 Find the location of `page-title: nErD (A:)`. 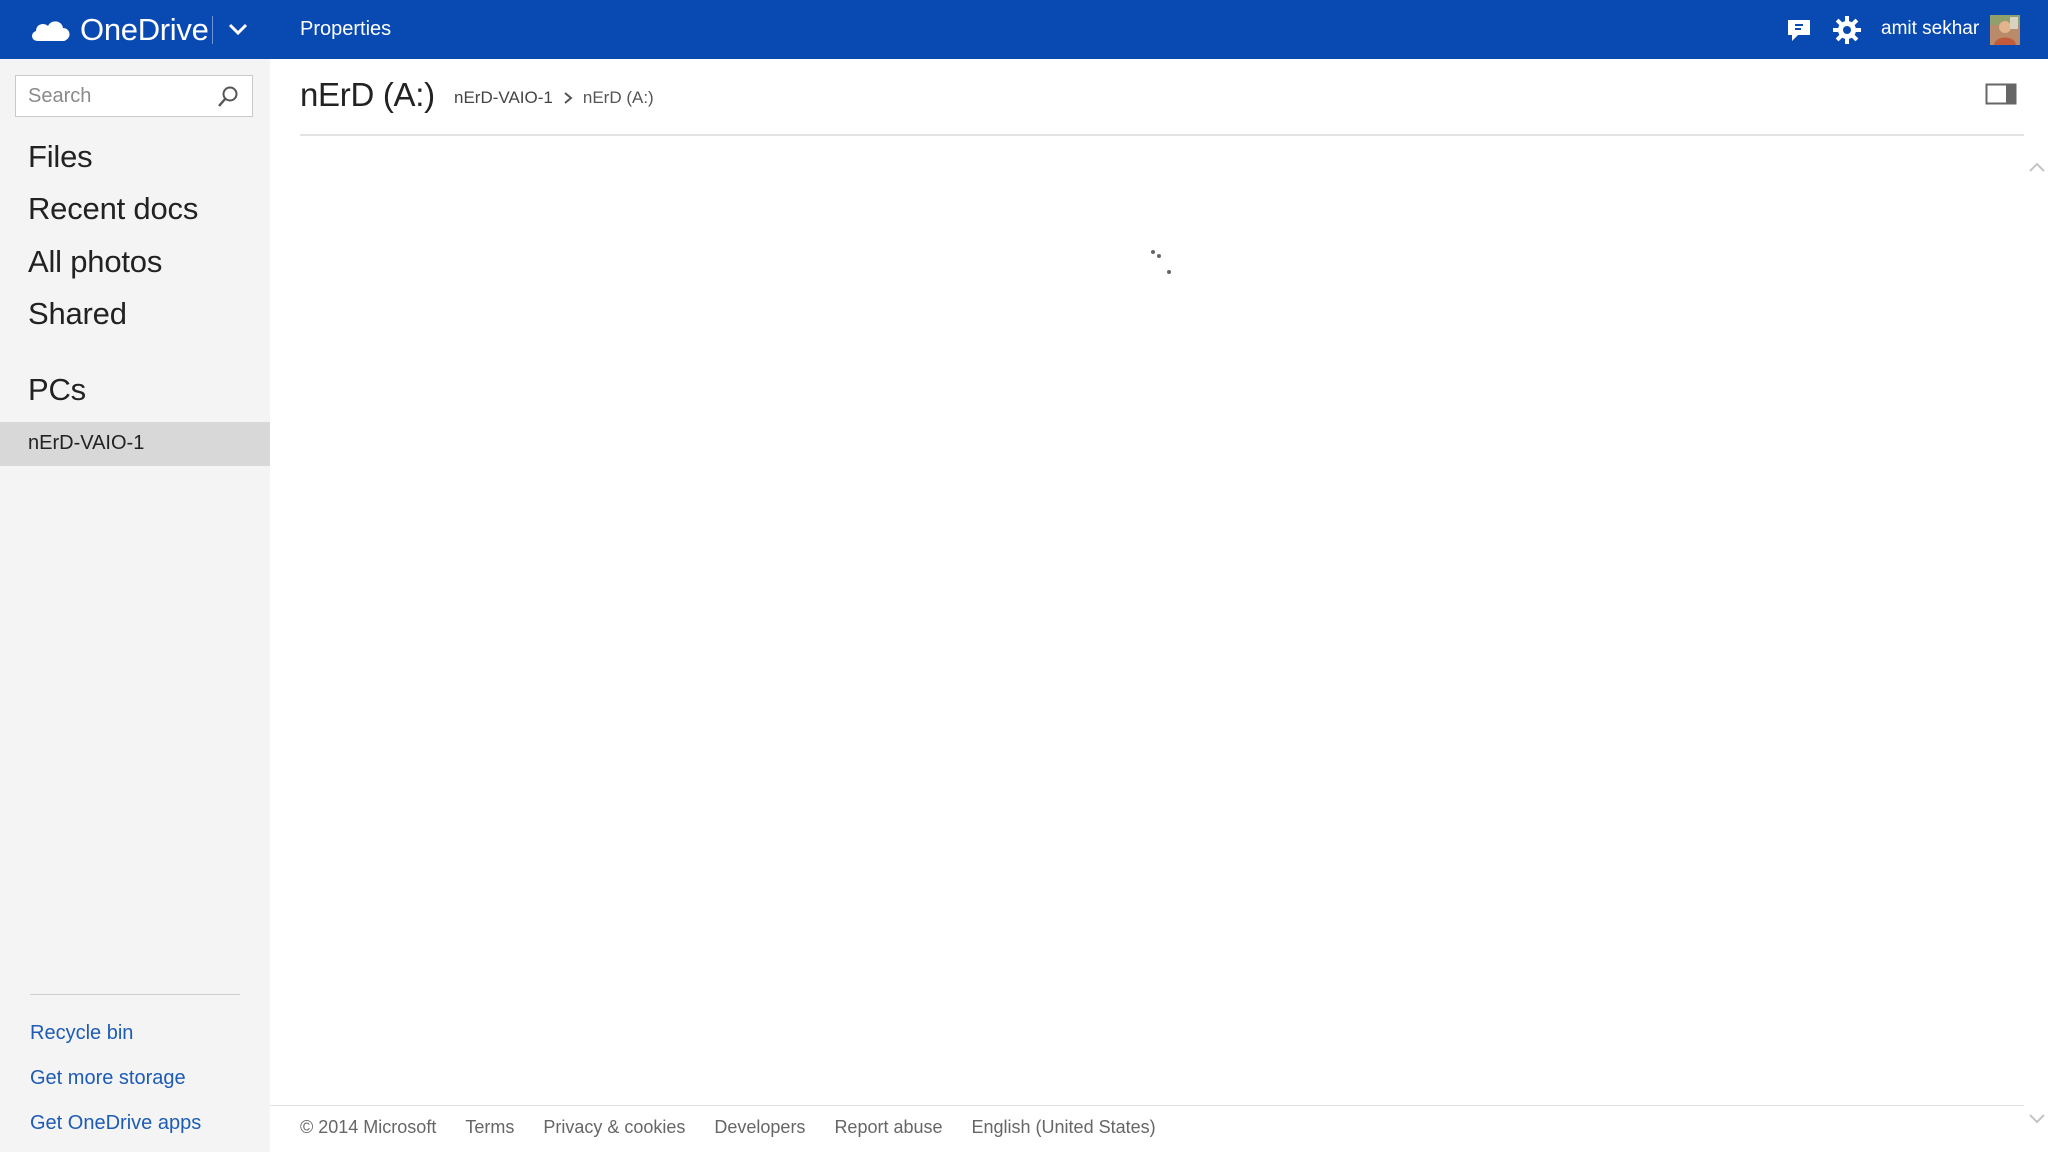

page-title: nErD (A:) is located at coordinates (367, 94).